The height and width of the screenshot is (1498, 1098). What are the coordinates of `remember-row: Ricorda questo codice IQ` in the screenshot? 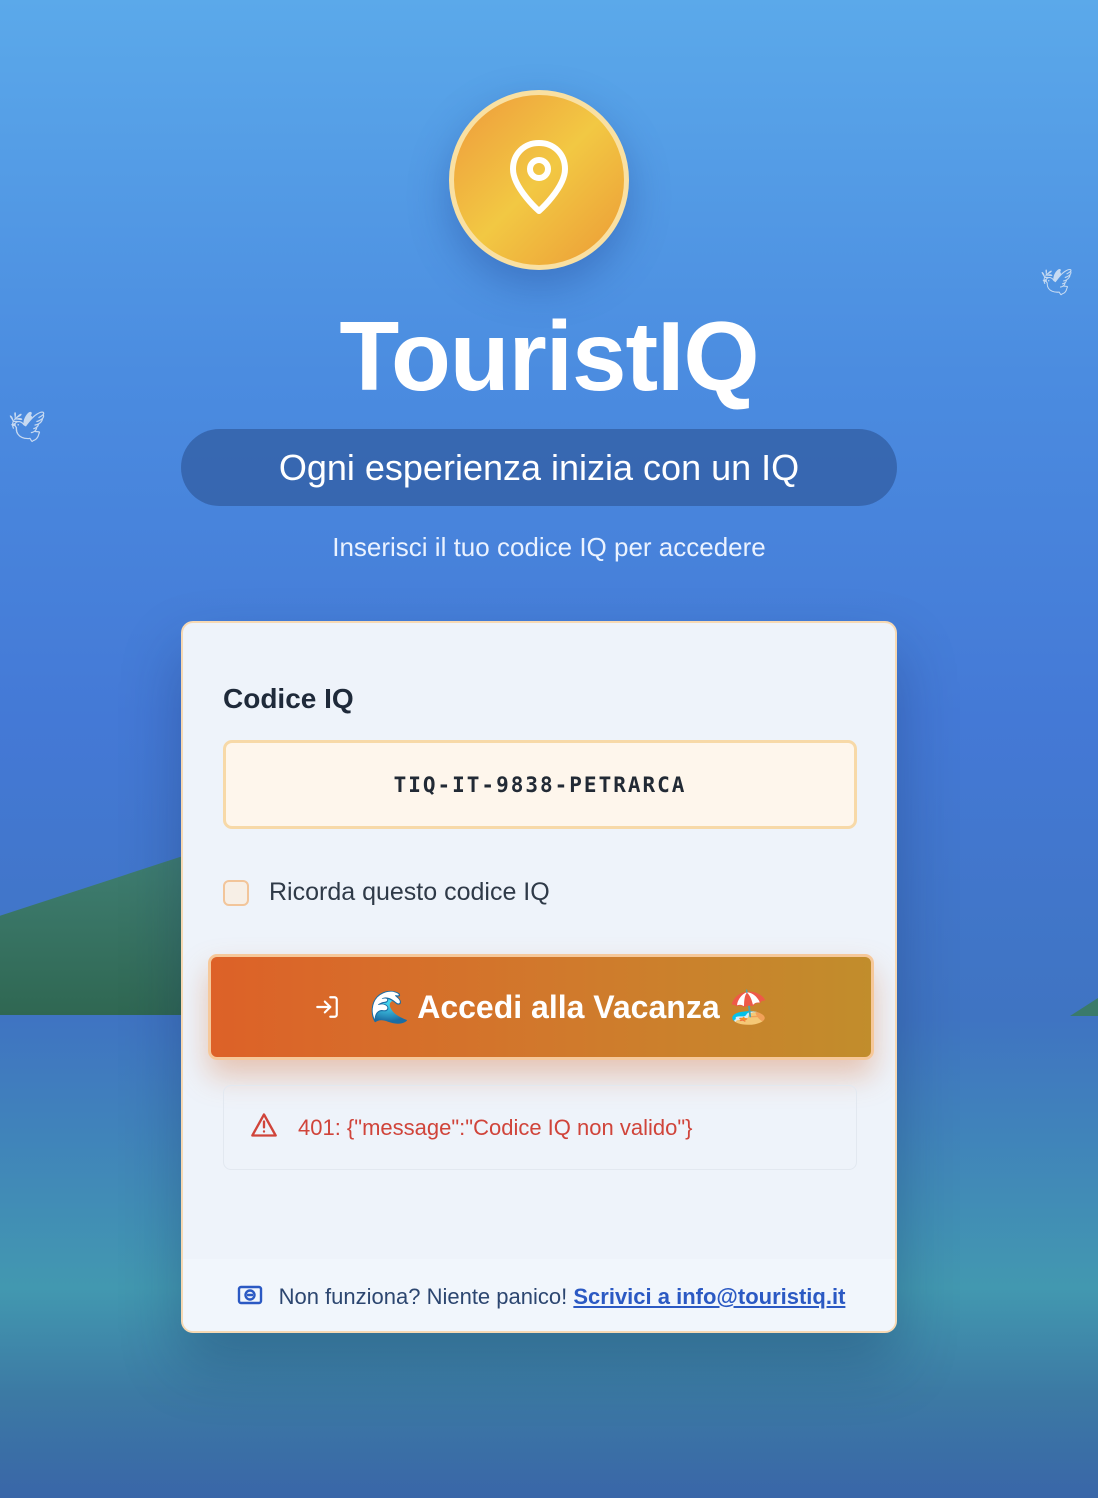 It's located at (386, 892).